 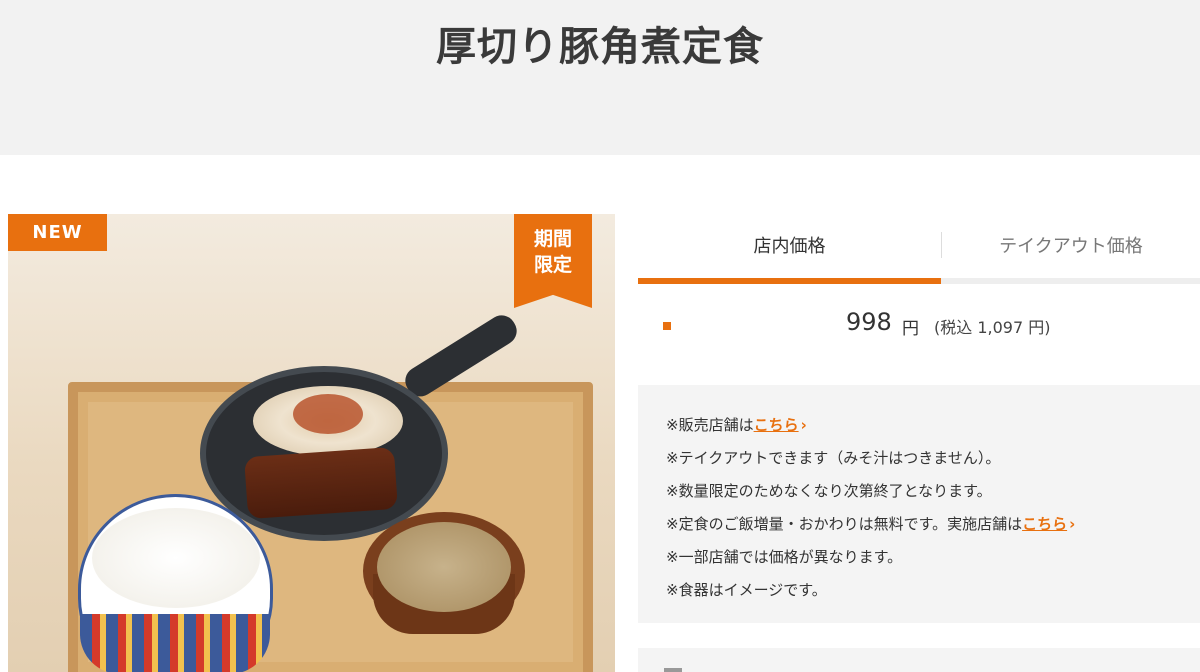 I want to click on page-title: 厚切り豚角煮定食, so click(x=600, y=47).